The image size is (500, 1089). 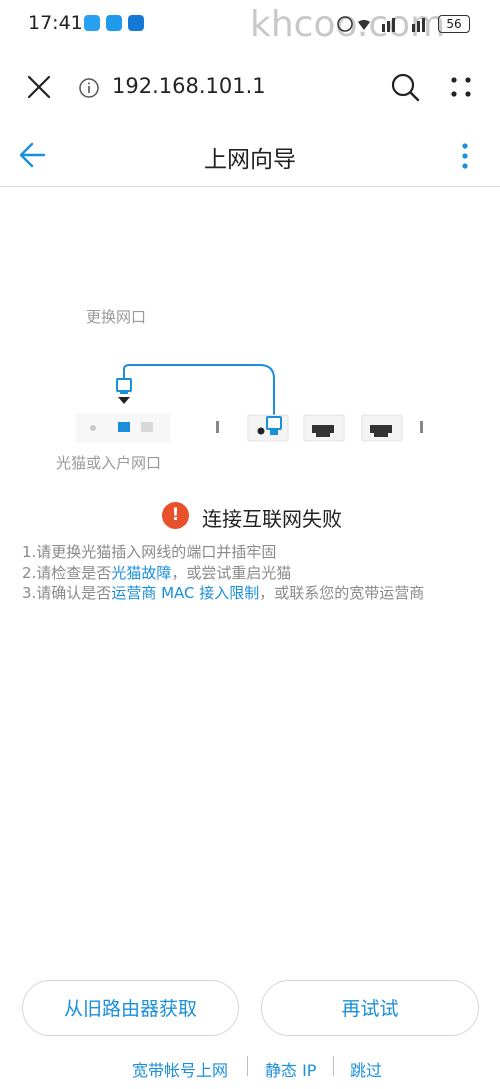 I want to click on tip-1-text: 1.请更换光猫插入网线的端口并插牢固, so click(x=149, y=552).